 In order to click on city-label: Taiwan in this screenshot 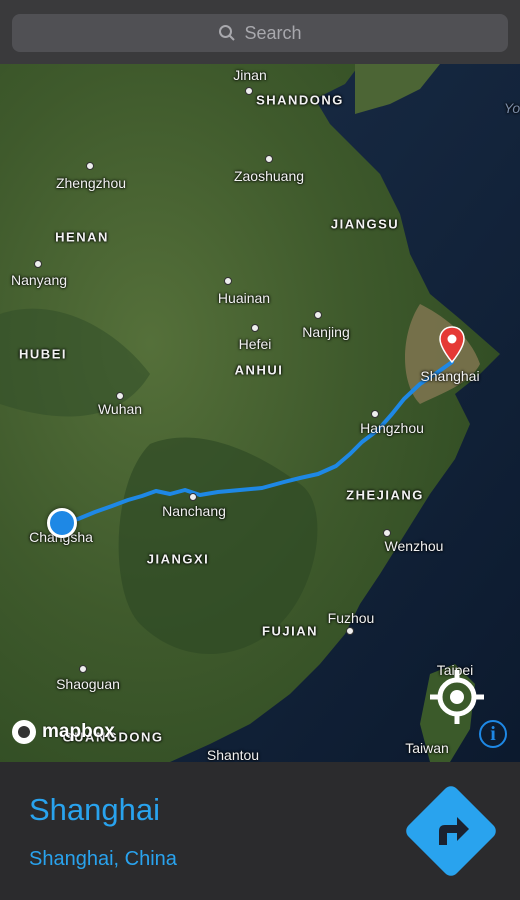, I will do `click(427, 748)`.